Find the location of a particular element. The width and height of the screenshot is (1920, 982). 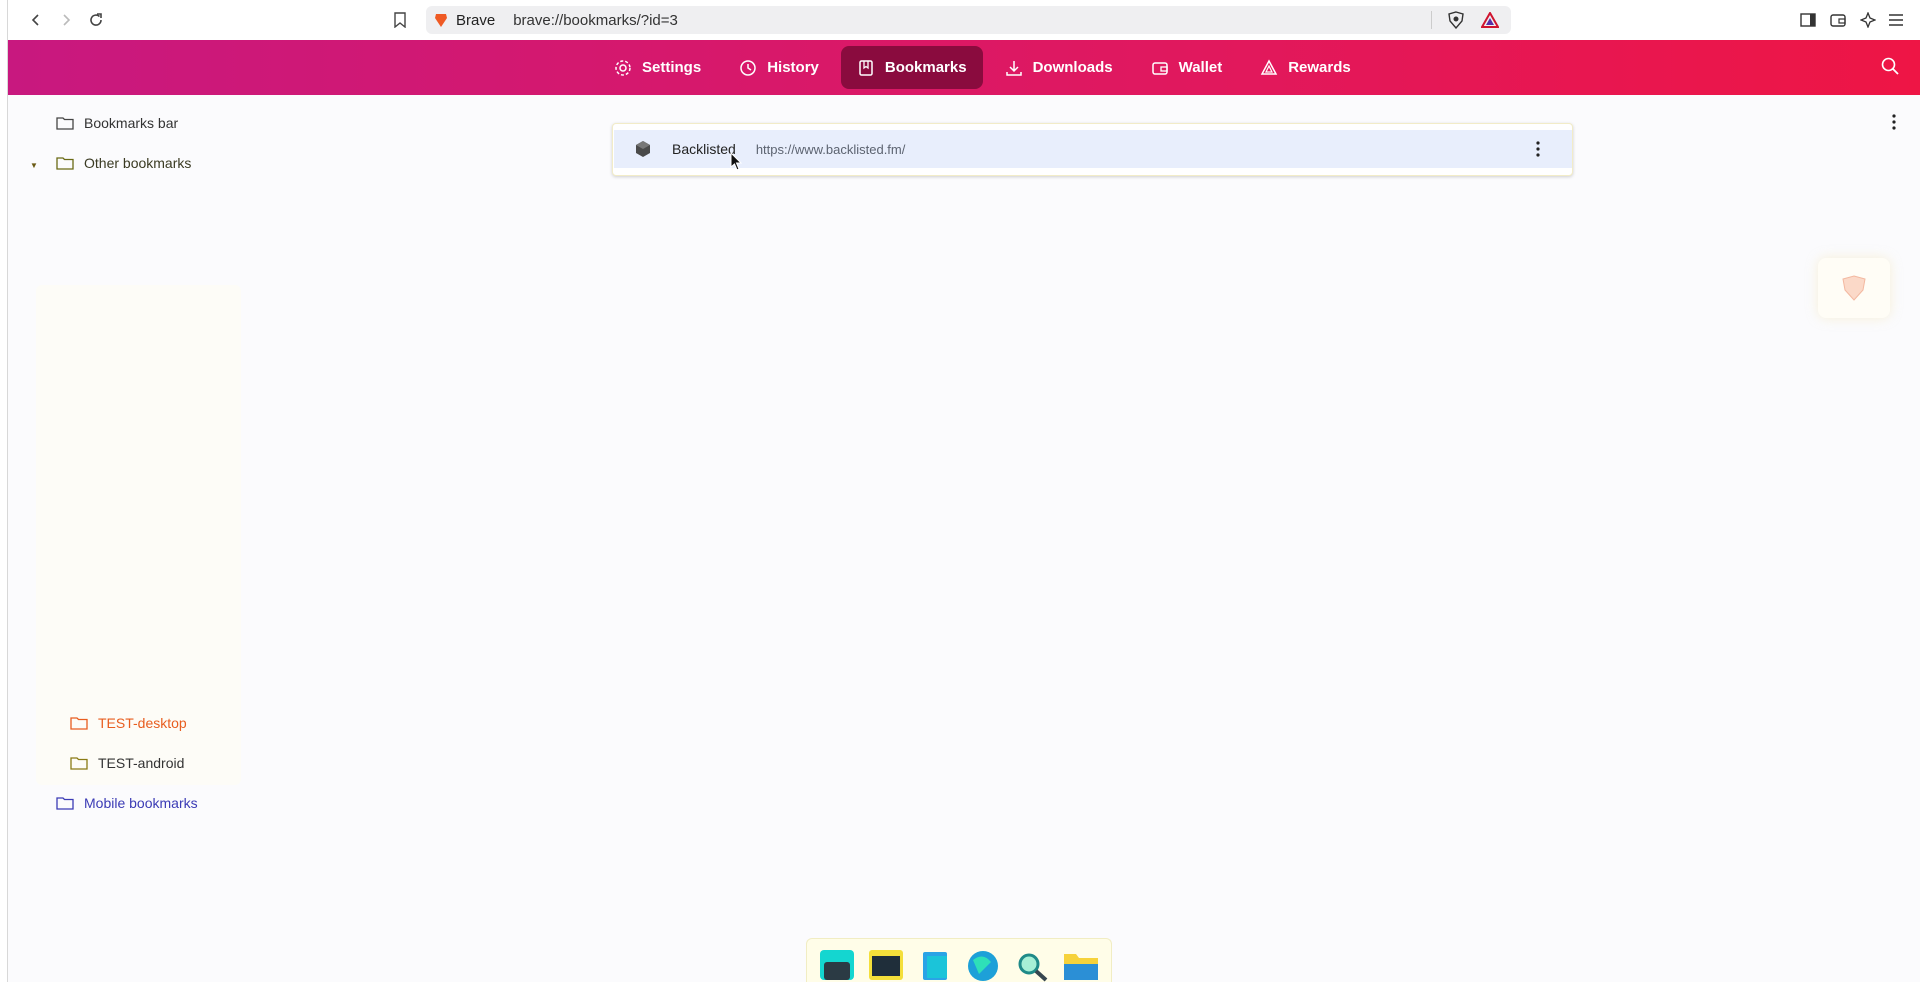

bat-triangle-icon is located at coordinates (1490, 20).